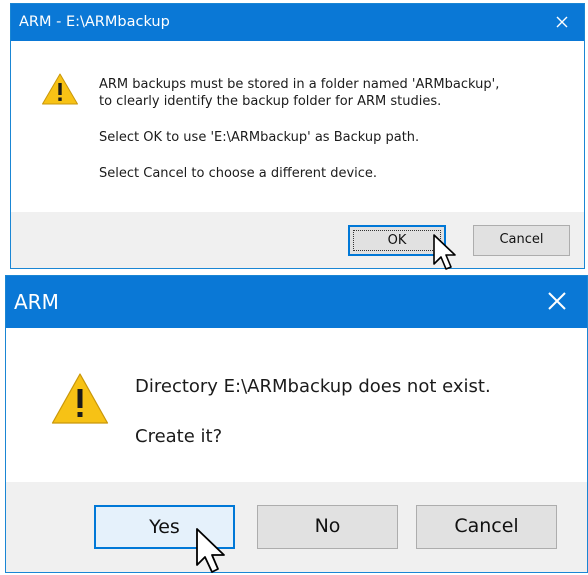 This screenshot has height=575, width=588. What do you see at coordinates (296, 302) in the screenshot?
I see `title-bar: ARM` at bounding box center [296, 302].